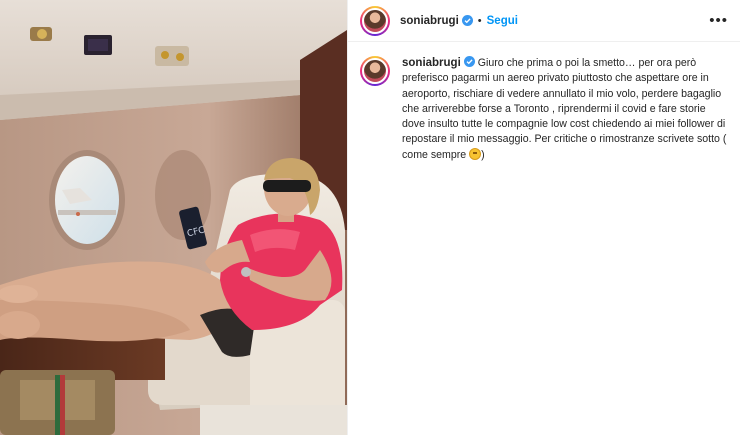  What do you see at coordinates (429, 21) in the screenshot?
I see `author-username: soniabrugi` at bounding box center [429, 21].